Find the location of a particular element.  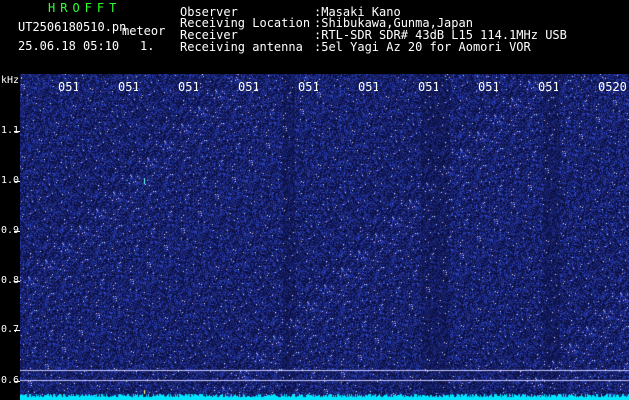

app-title: HROFFT is located at coordinates (85, 8).